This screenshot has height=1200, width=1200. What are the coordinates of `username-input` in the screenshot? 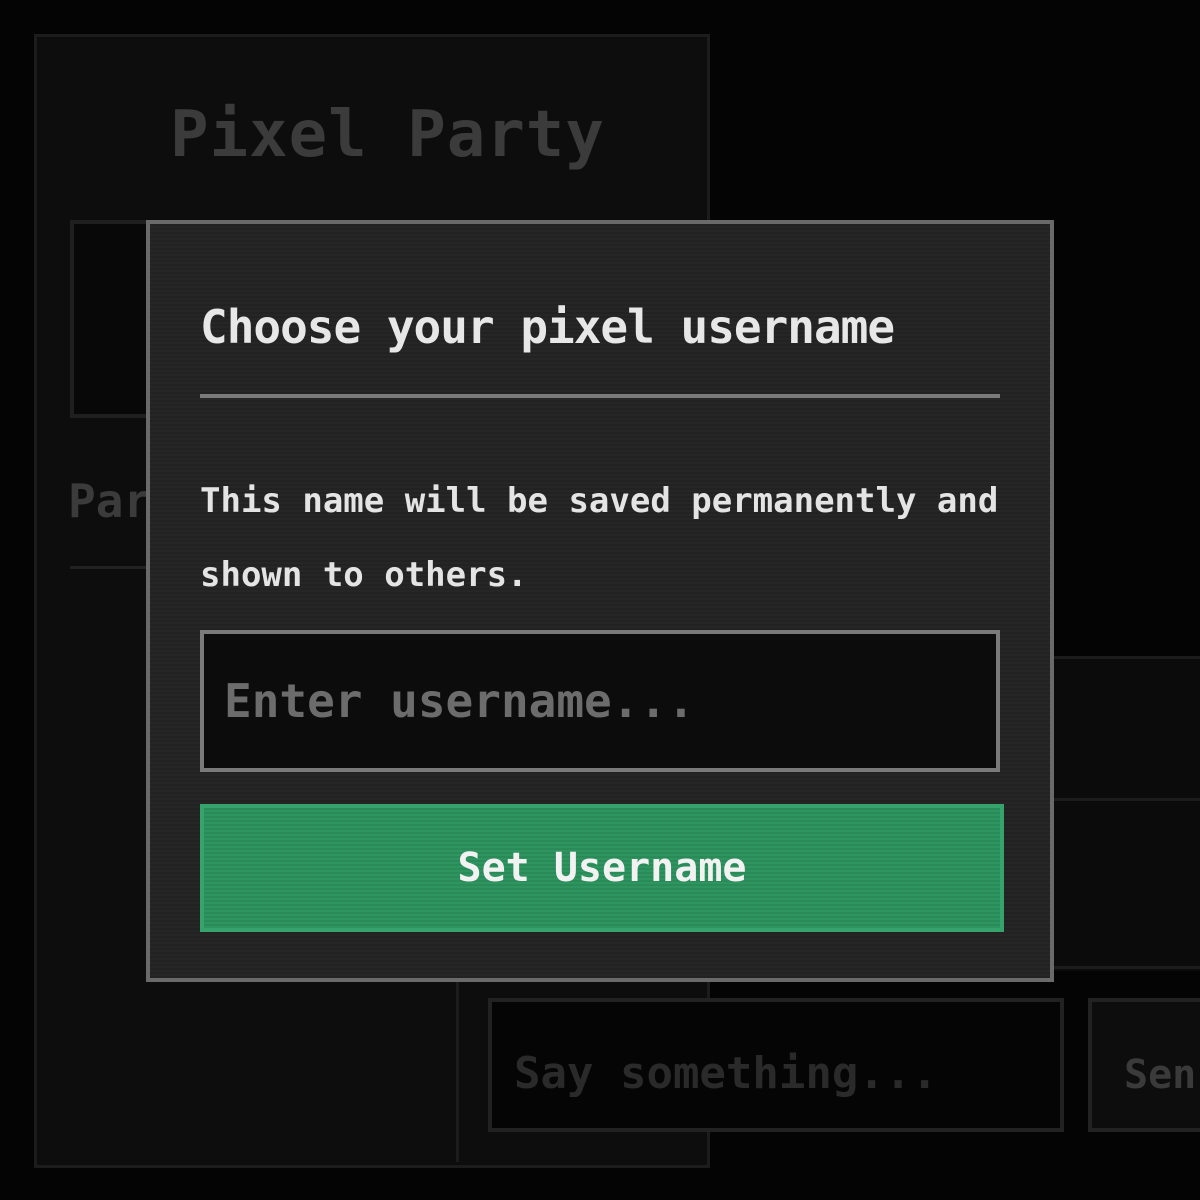 It's located at (600, 701).